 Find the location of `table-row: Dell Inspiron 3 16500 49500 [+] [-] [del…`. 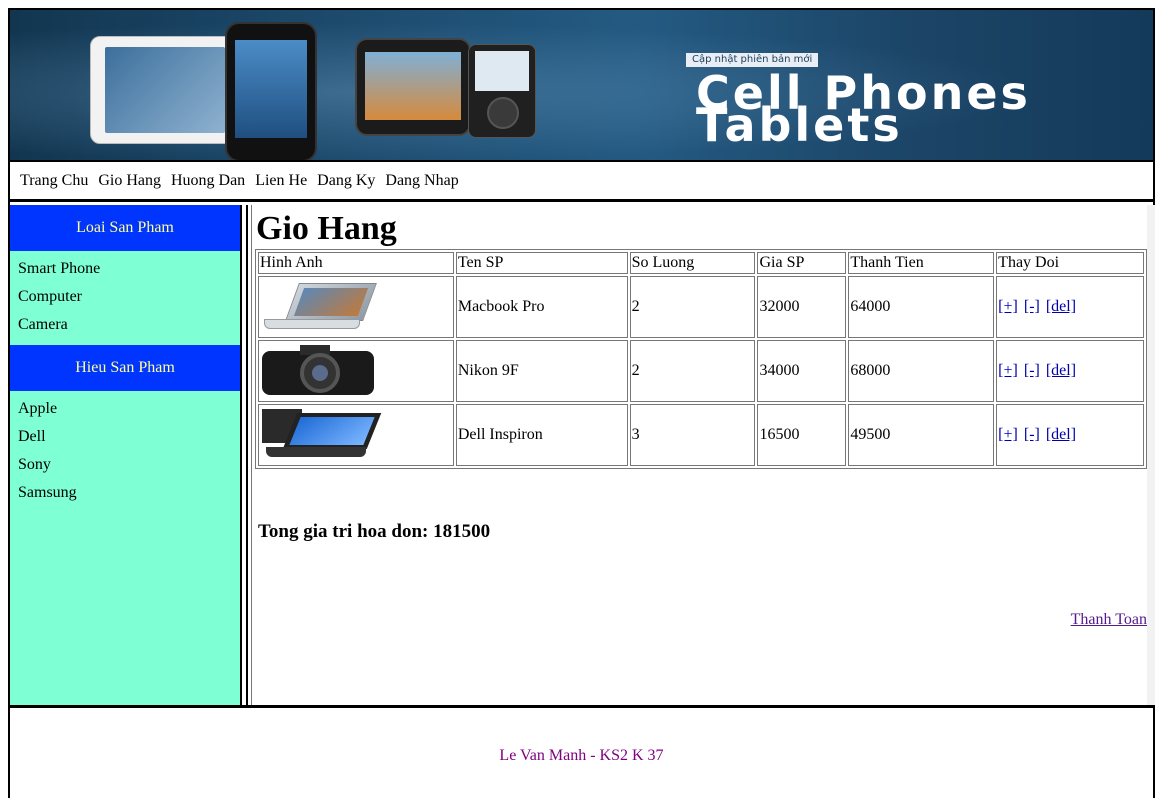

table-row: Dell Inspiron 3 16500 49500 [+] [-] [del… is located at coordinates (701, 435).